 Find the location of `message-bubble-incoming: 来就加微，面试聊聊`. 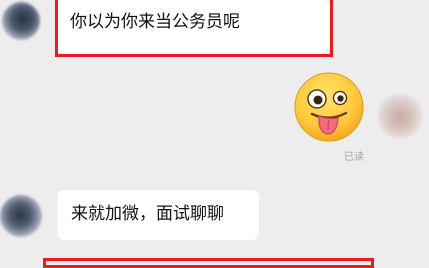

message-bubble-incoming: 来就加微，面试聊聊 is located at coordinates (158, 215).